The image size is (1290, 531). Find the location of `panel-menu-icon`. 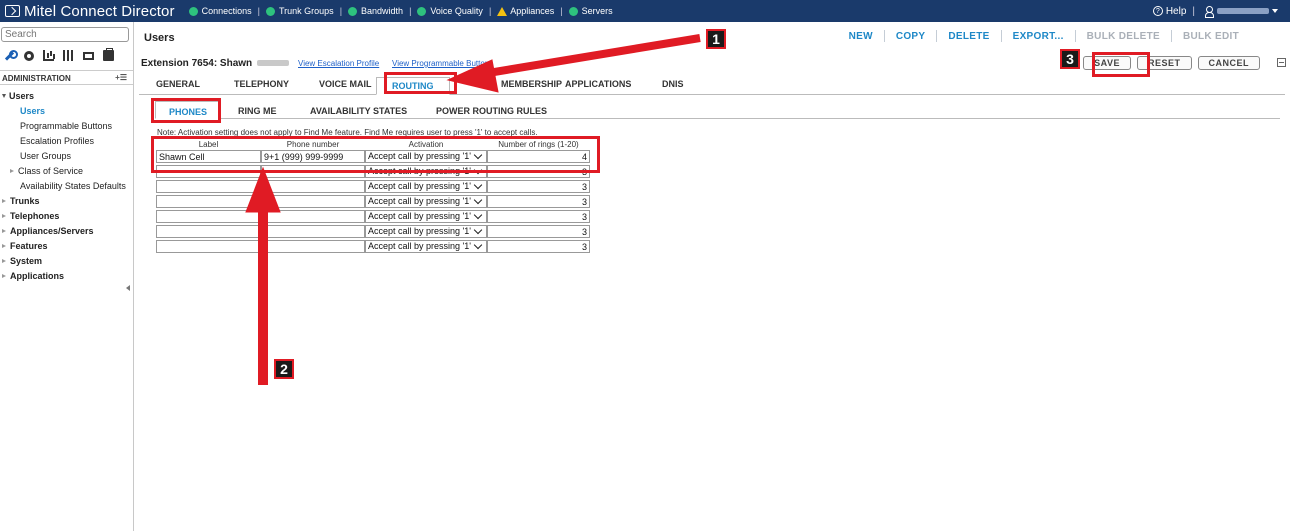

panel-menu-icon is located at coordinates (1281, 62).